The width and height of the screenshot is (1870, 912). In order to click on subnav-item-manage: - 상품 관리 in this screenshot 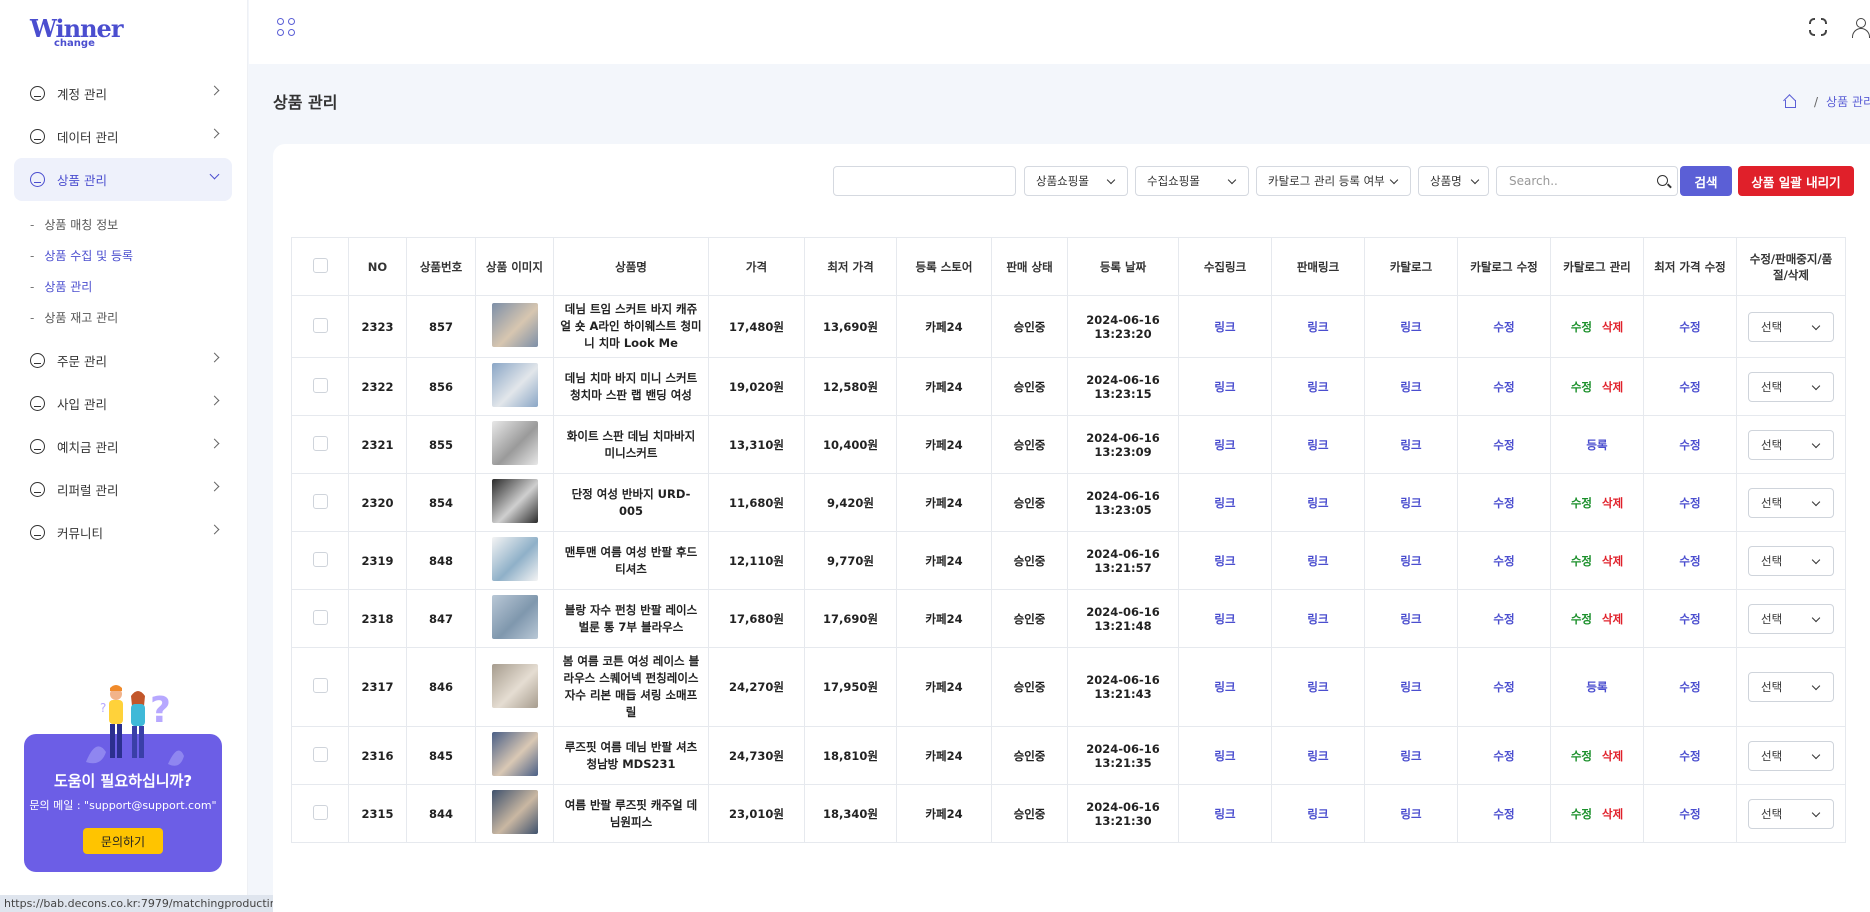, I will do `click(131, 286)`.